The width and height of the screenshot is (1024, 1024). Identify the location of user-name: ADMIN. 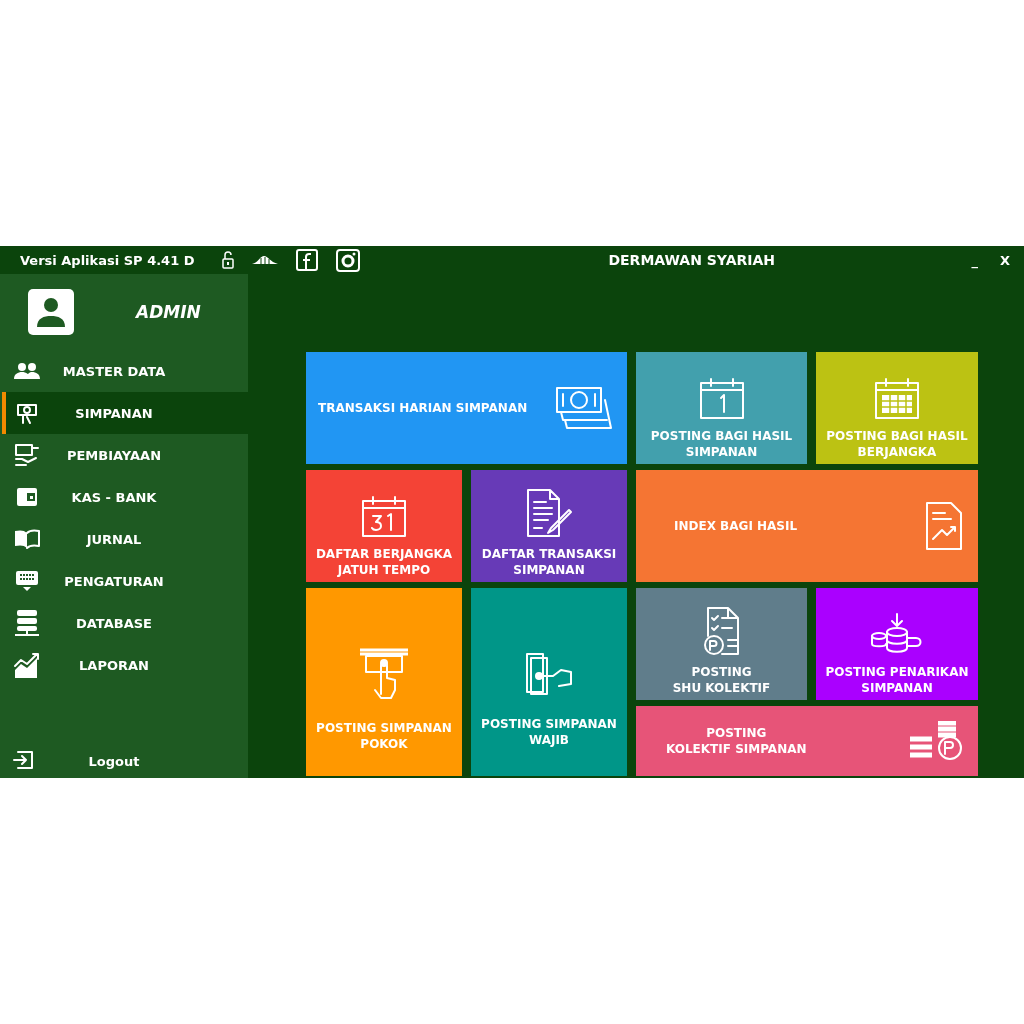
(168, 312).